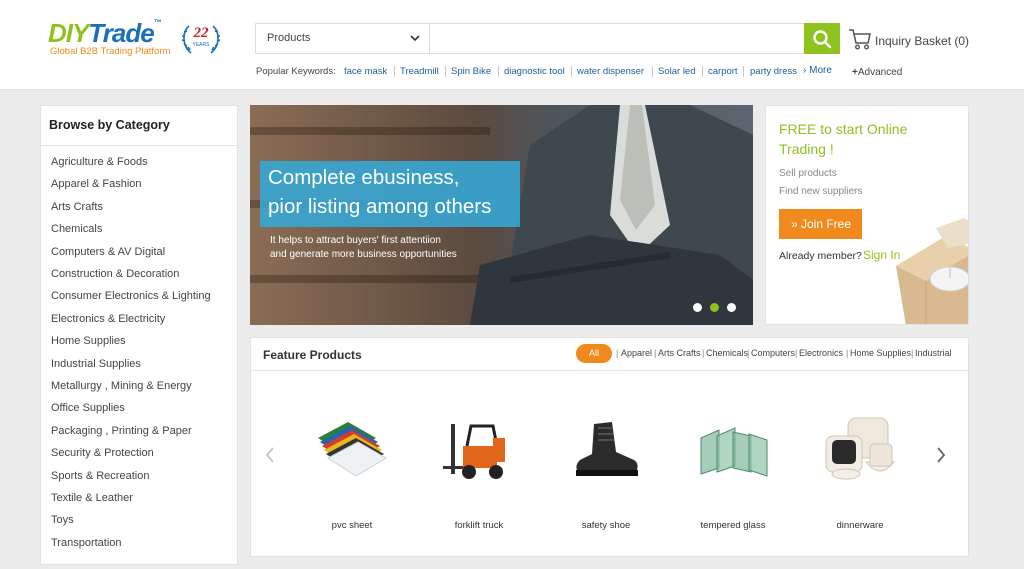 The width and height of the screenshot is (1024, 569). I want to click on filter-link: Arts Crafts, so click(679, 353).